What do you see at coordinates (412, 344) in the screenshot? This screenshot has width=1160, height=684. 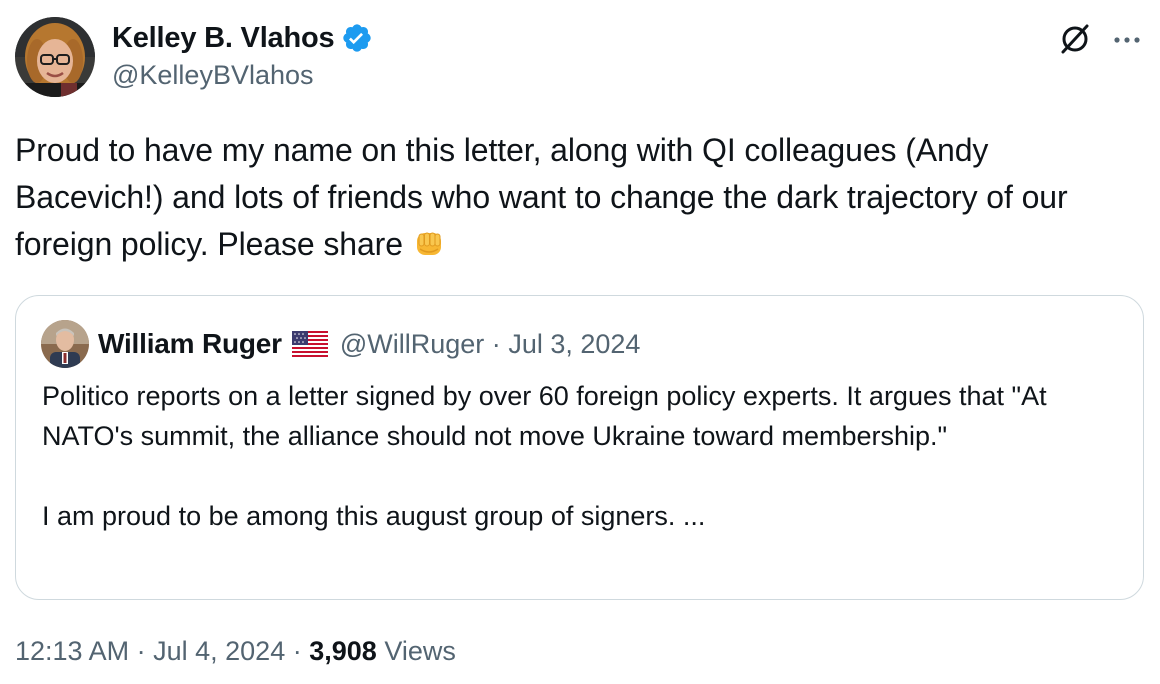 I see `quote-handle: @WillRuger` at bounding box center [412, 344].